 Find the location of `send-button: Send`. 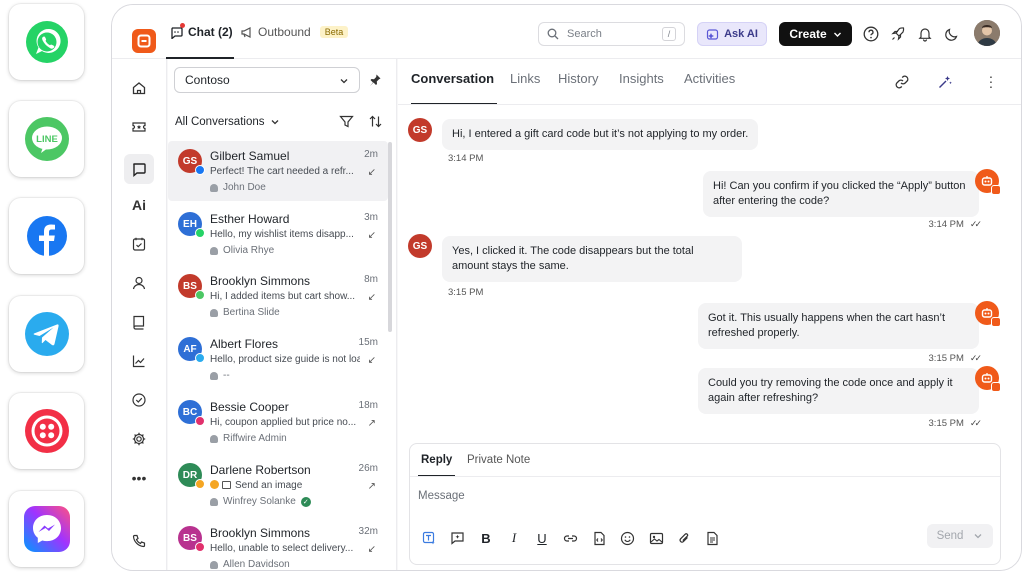

send-button: Send is located at coordinates (960, 536).